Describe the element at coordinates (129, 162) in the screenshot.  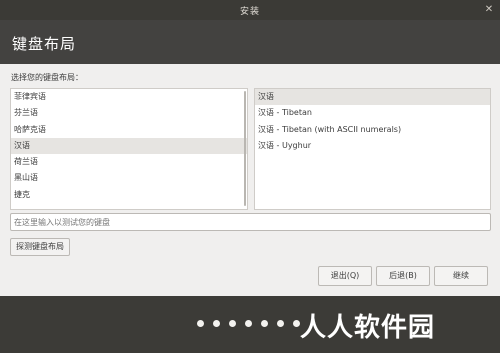
I see `layout-list-item: 荷兰语` at that location.